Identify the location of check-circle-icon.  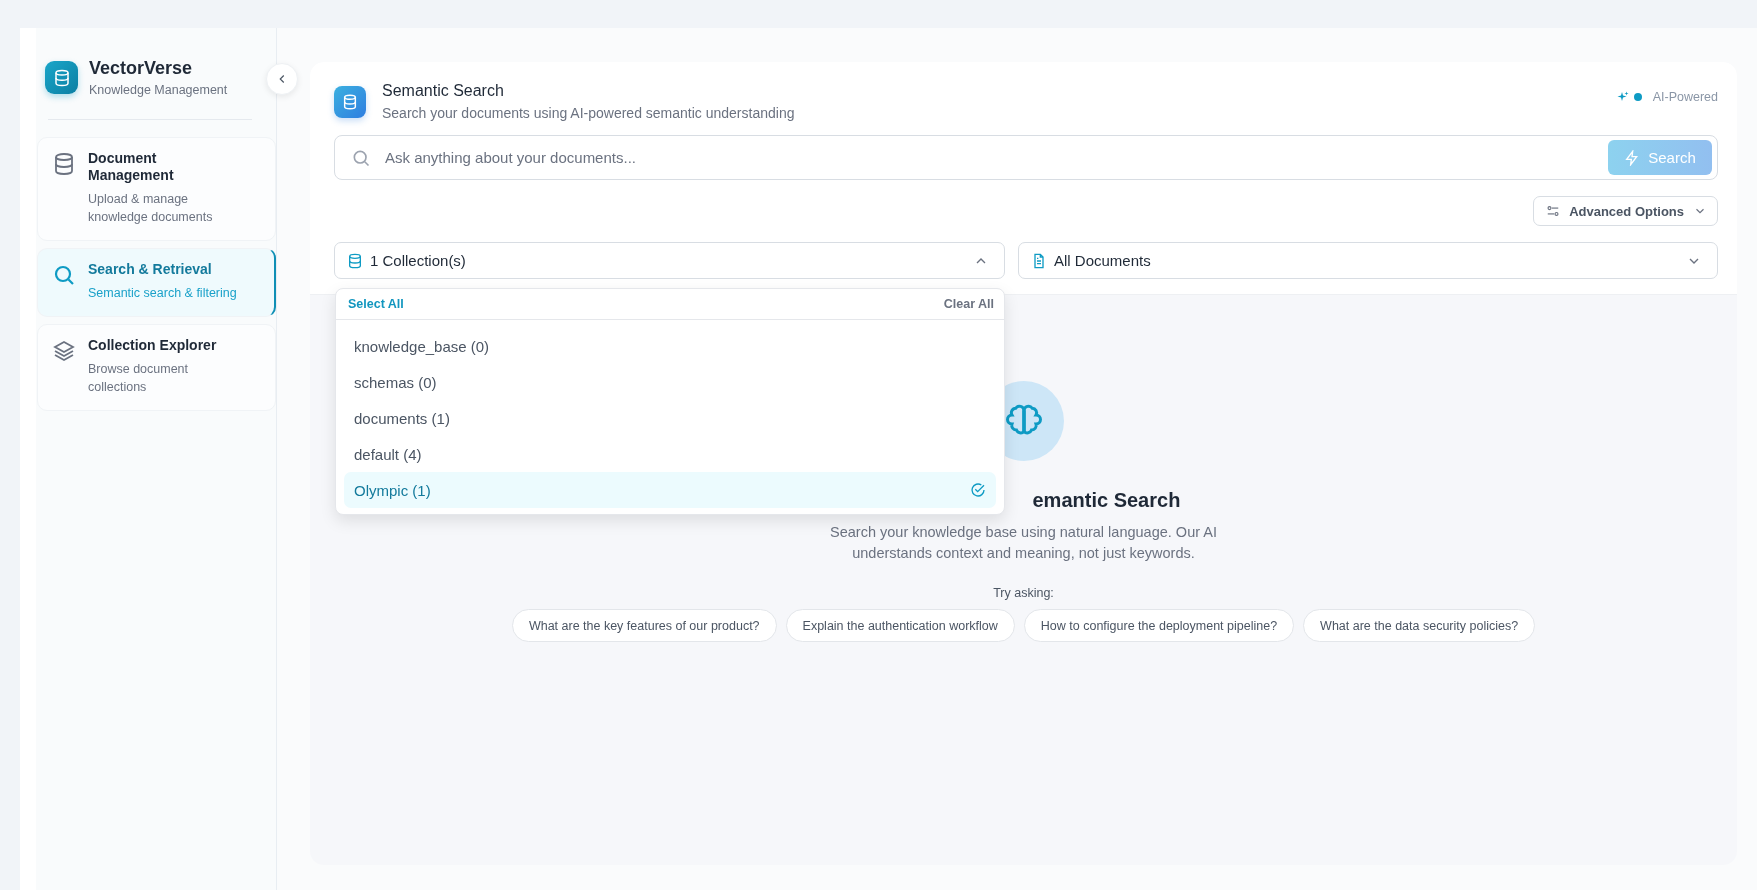
(978, 490).